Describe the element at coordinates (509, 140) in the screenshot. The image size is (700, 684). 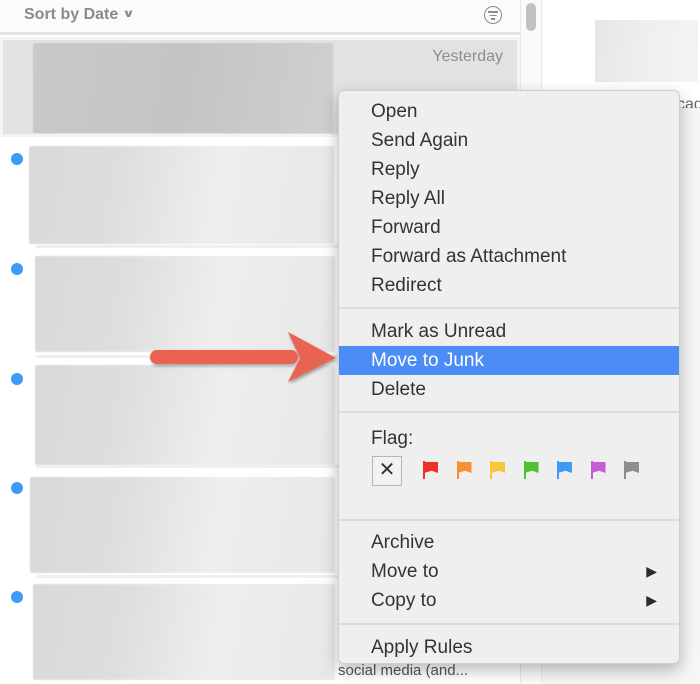
I see `menu-item-send-again: Send Again` at that location.